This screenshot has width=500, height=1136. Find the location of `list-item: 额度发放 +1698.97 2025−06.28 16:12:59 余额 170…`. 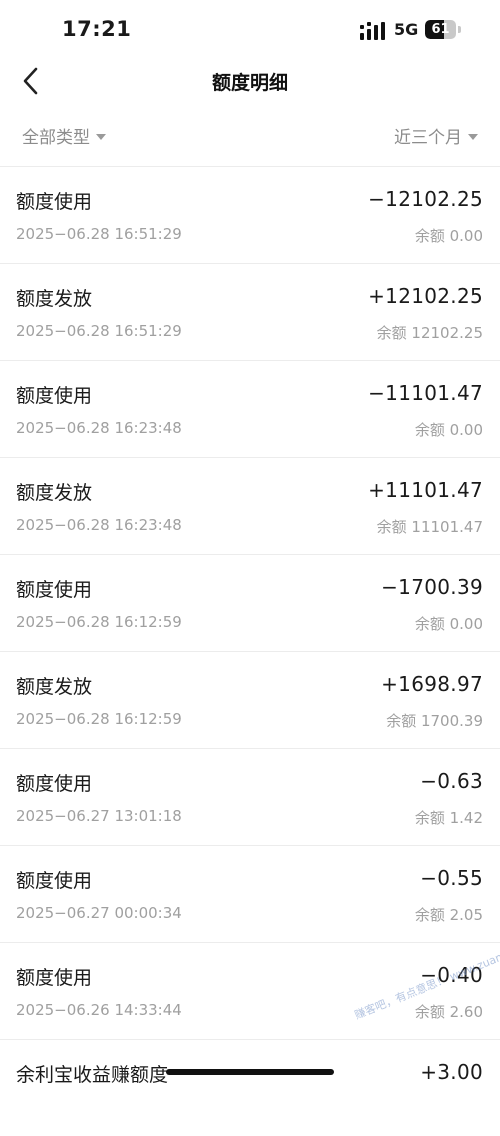

list-item: 额度发放 +1698.97 2025−06.28 16:12:59 余额 170… is located at coordinates (250, 700).